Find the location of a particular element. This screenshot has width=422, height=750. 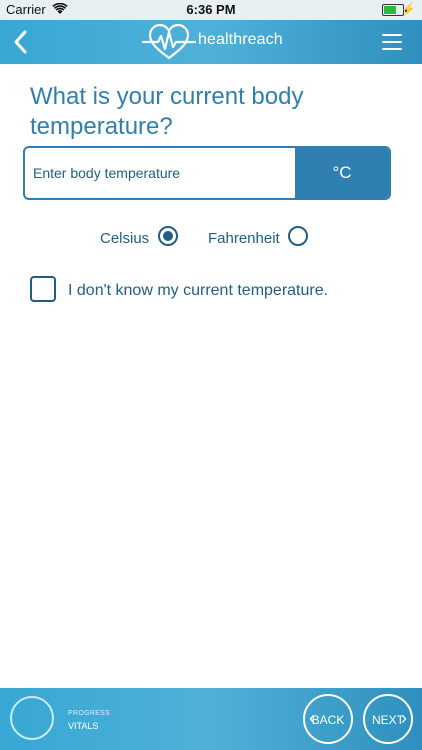

fahrenheit-label: Fahrenheit is located at coordinates (244, 238).